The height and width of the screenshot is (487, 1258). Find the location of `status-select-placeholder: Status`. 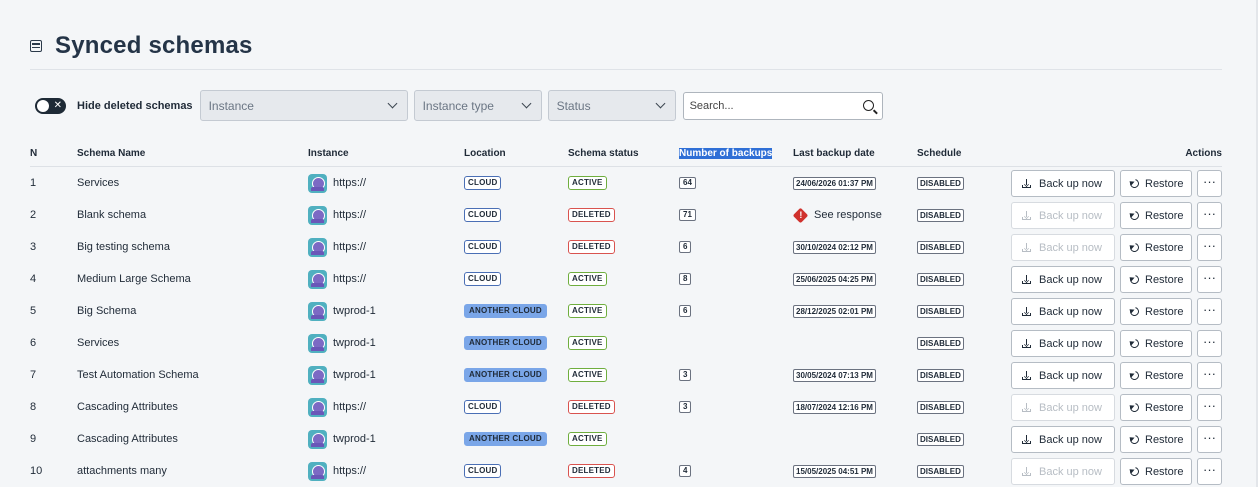

status-select-placeholder: Status is located at coordinates (573, 105).